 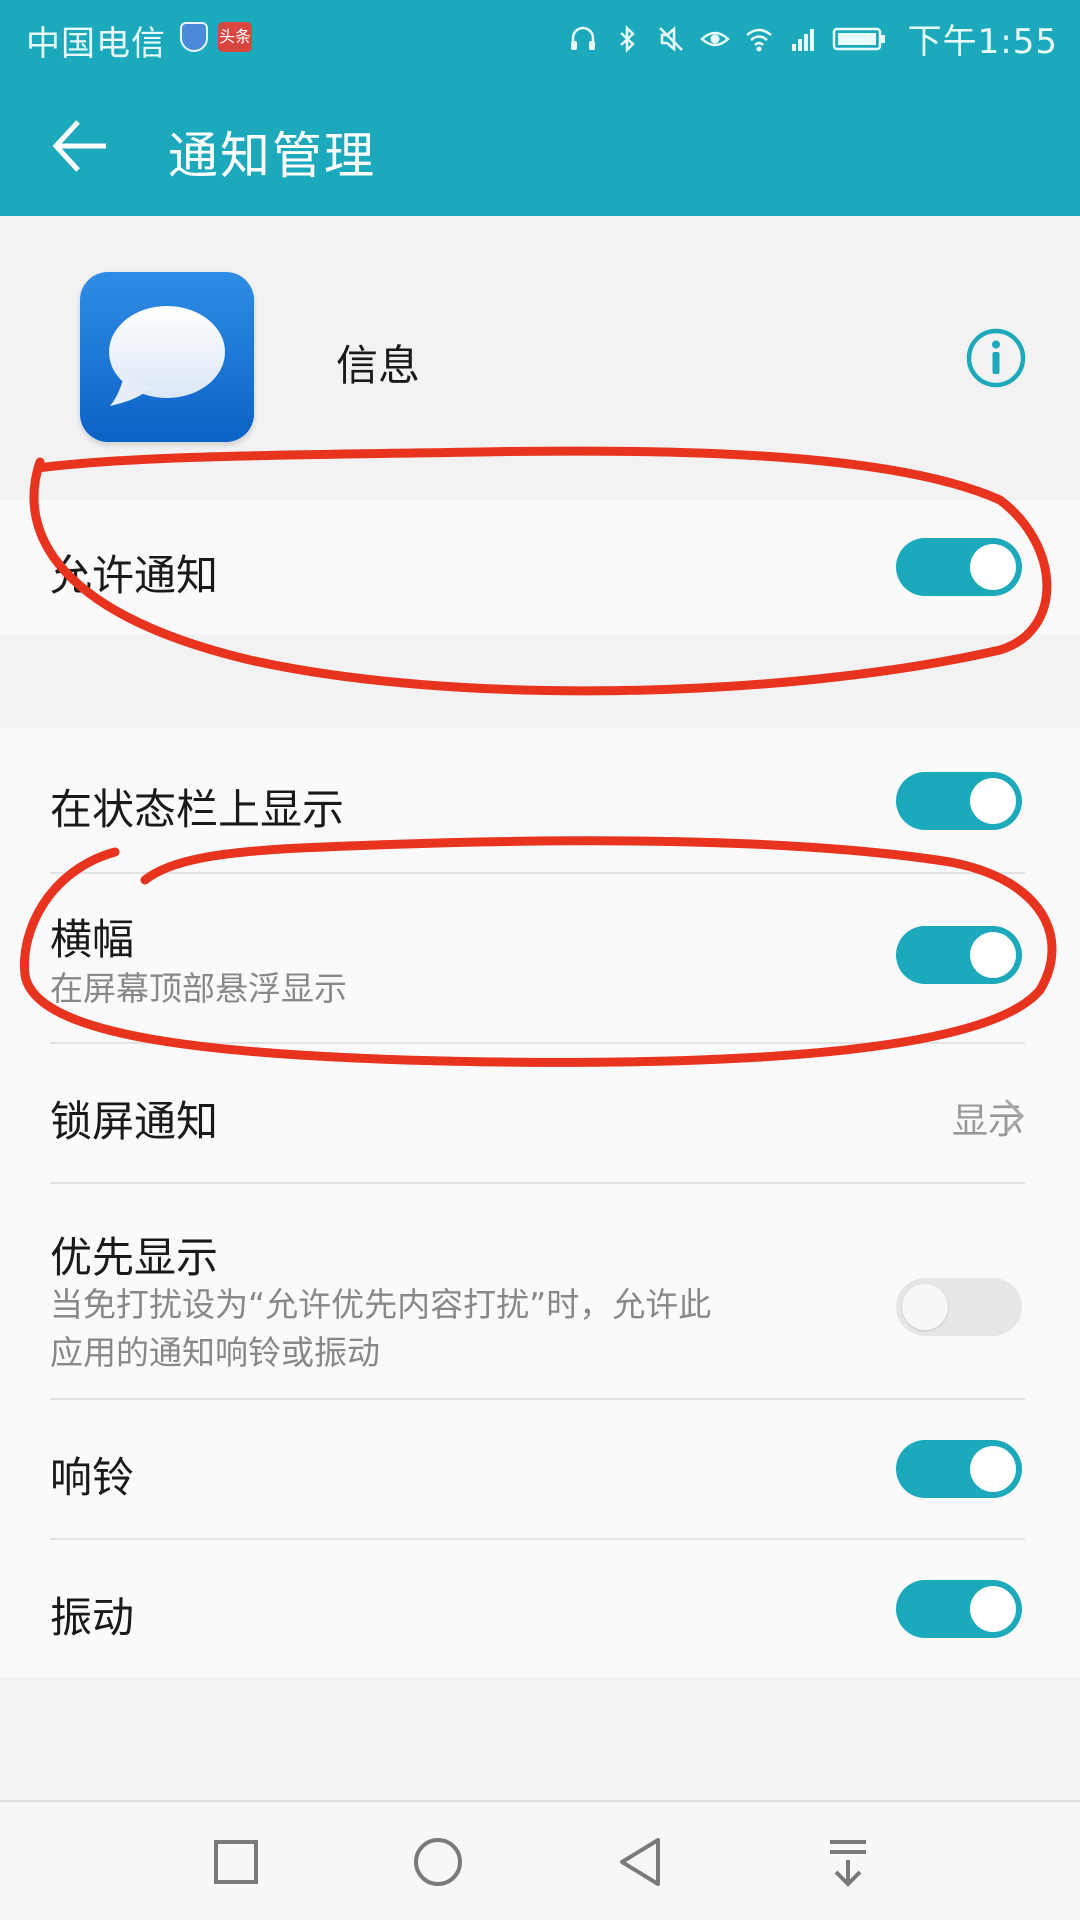 What do you see at coordinates (134, 575) in the screenshot?
I see `allow-notifications-label: 允许通知` at bounding box center [134, 575].